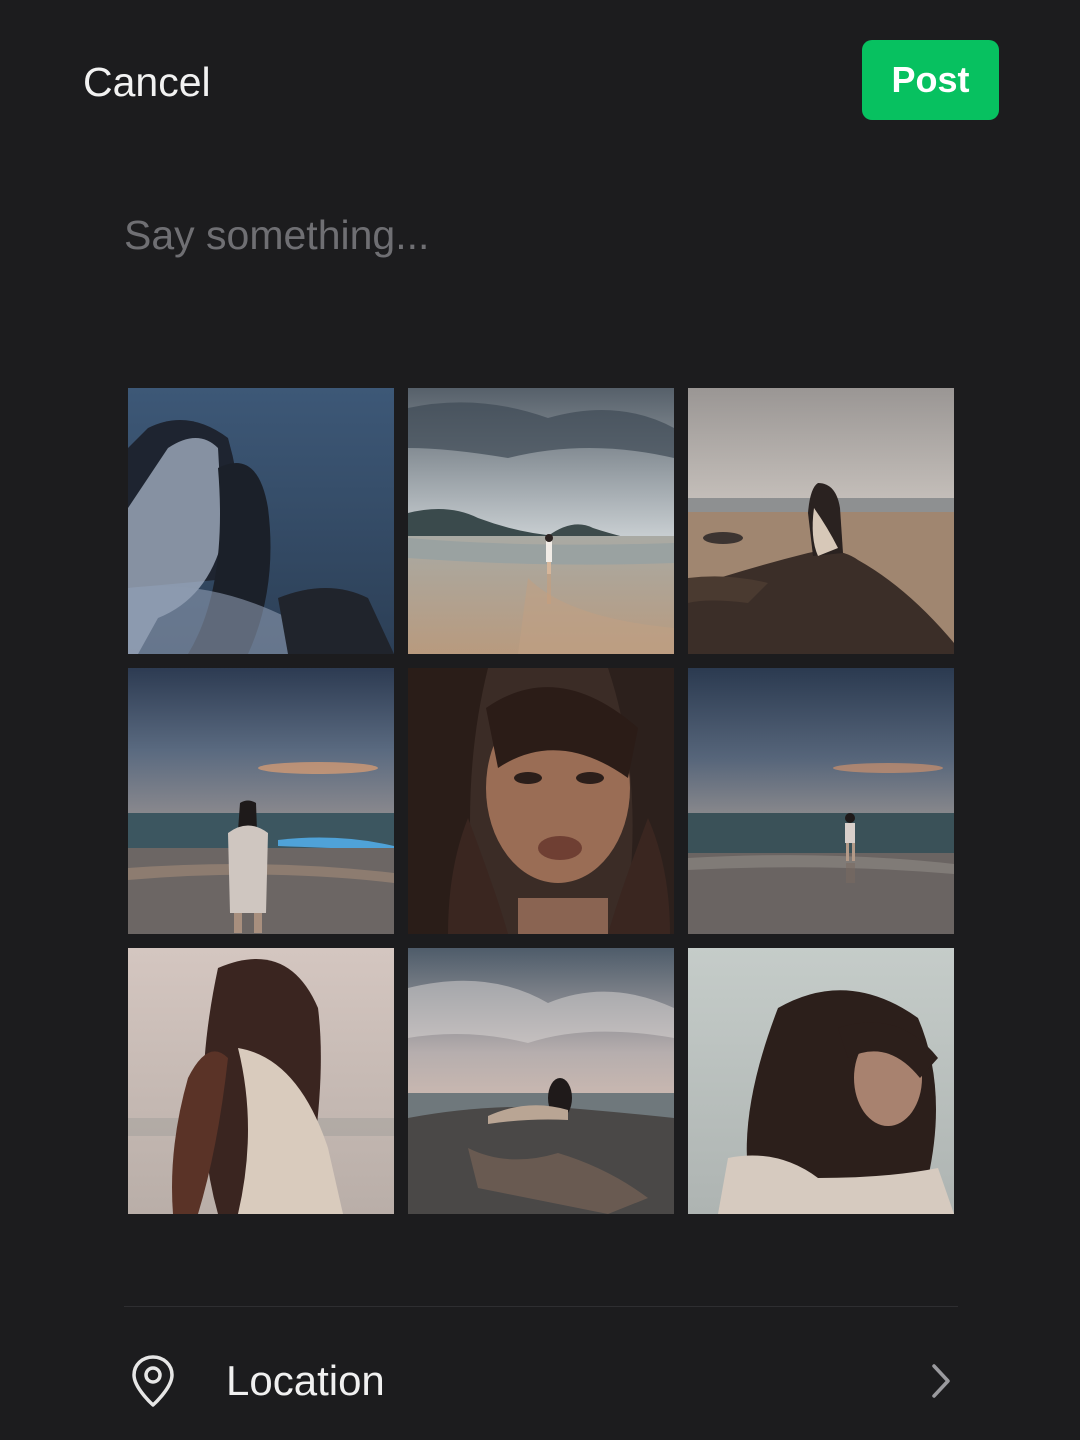 This screenshot has height=1440, width=1080. Describe the element at coordinates (941, 1381) in the screenshot. I see `chevron-right-icon` at that location.